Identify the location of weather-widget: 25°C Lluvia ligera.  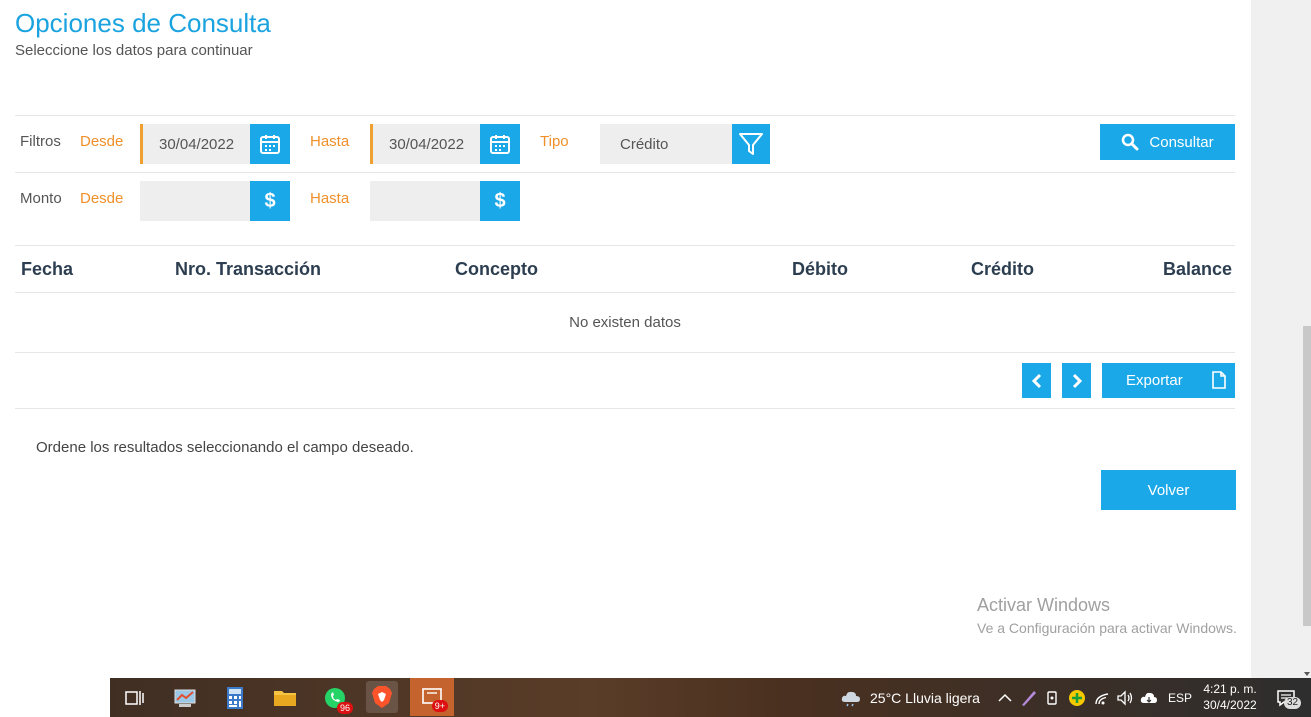
(910, 697).